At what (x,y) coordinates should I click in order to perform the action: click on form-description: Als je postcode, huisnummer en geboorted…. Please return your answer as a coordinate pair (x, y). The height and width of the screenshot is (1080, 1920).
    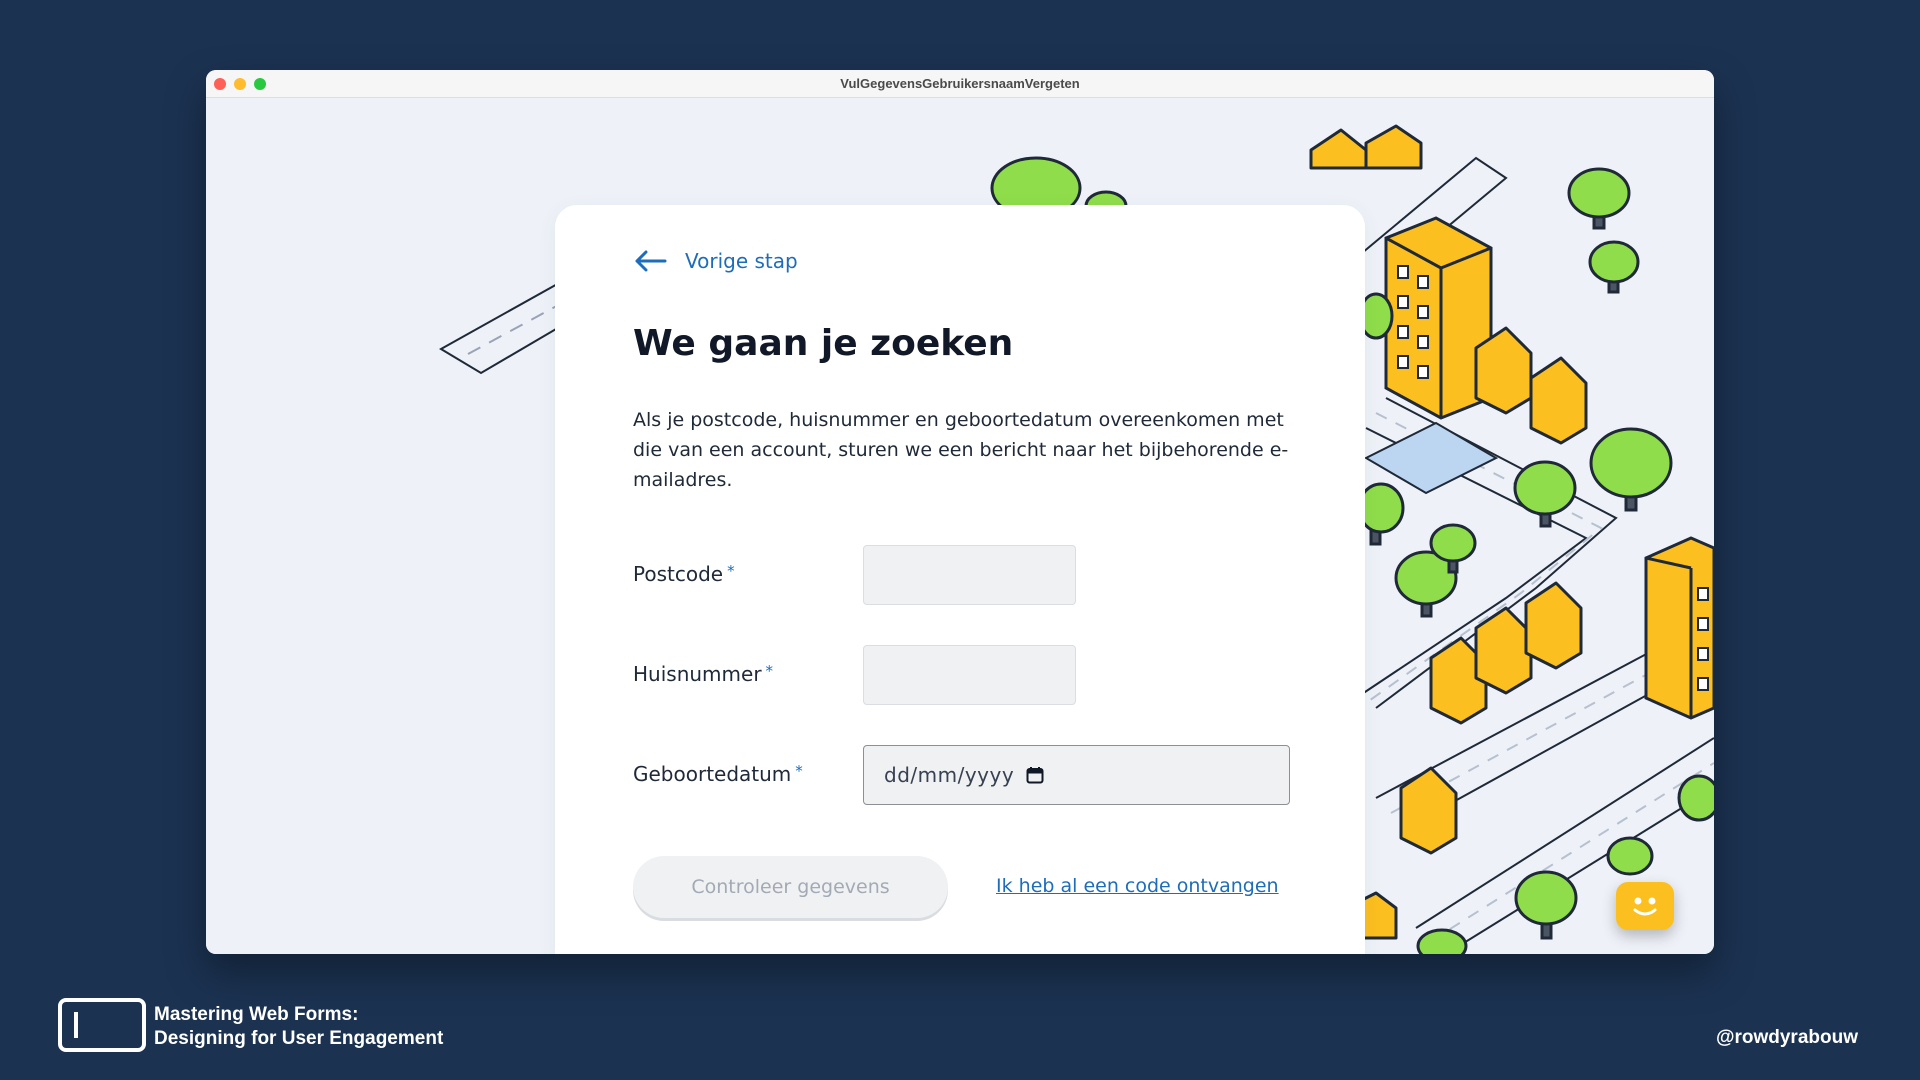
    Looking at the image, I should click on (961, 450).